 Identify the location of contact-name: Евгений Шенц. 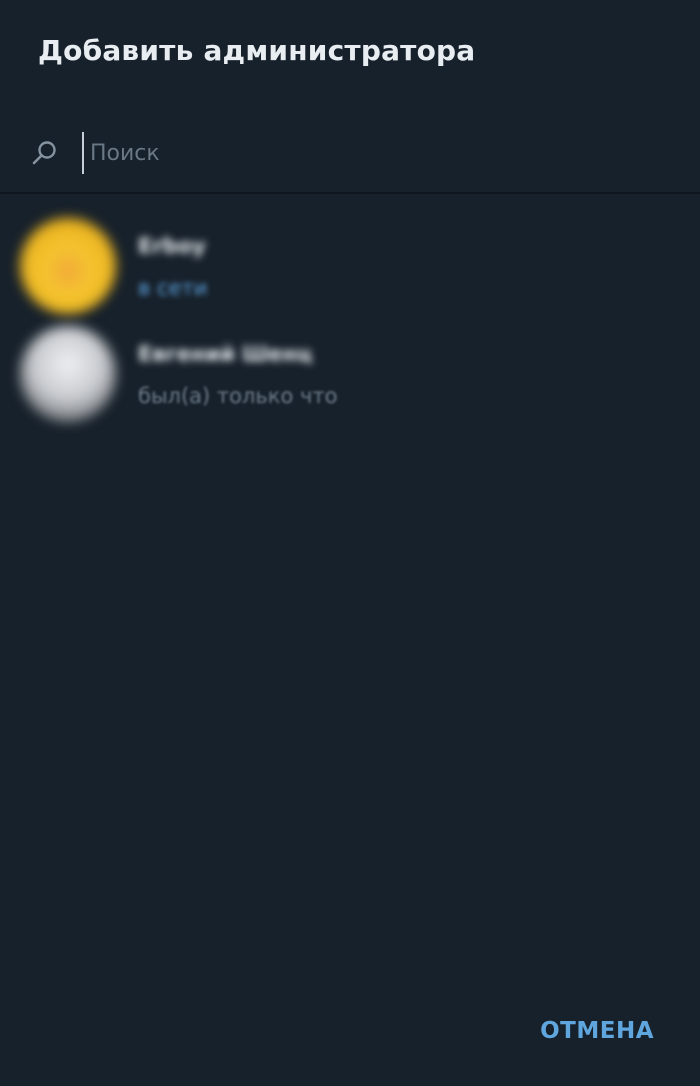
(225, 354).